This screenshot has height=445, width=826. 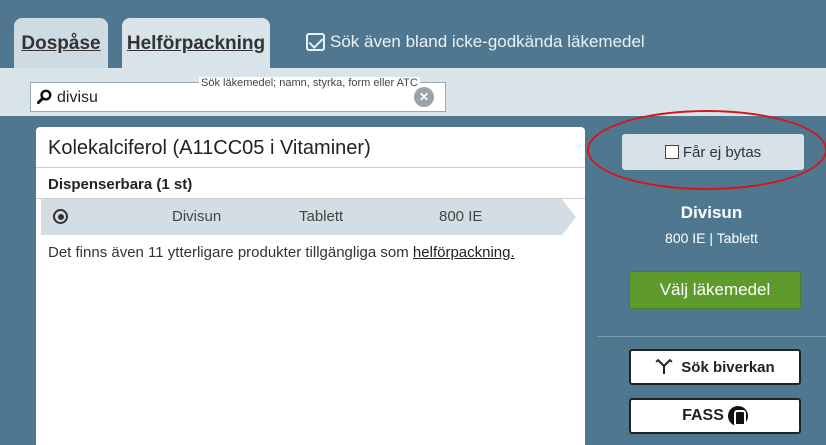 What do you see at coordinates (209, 148) in the screenshot?
I see `drug-title: Kolekalciferol (A11CC05 i Vitaminer)` at bounding box center [209, 148].